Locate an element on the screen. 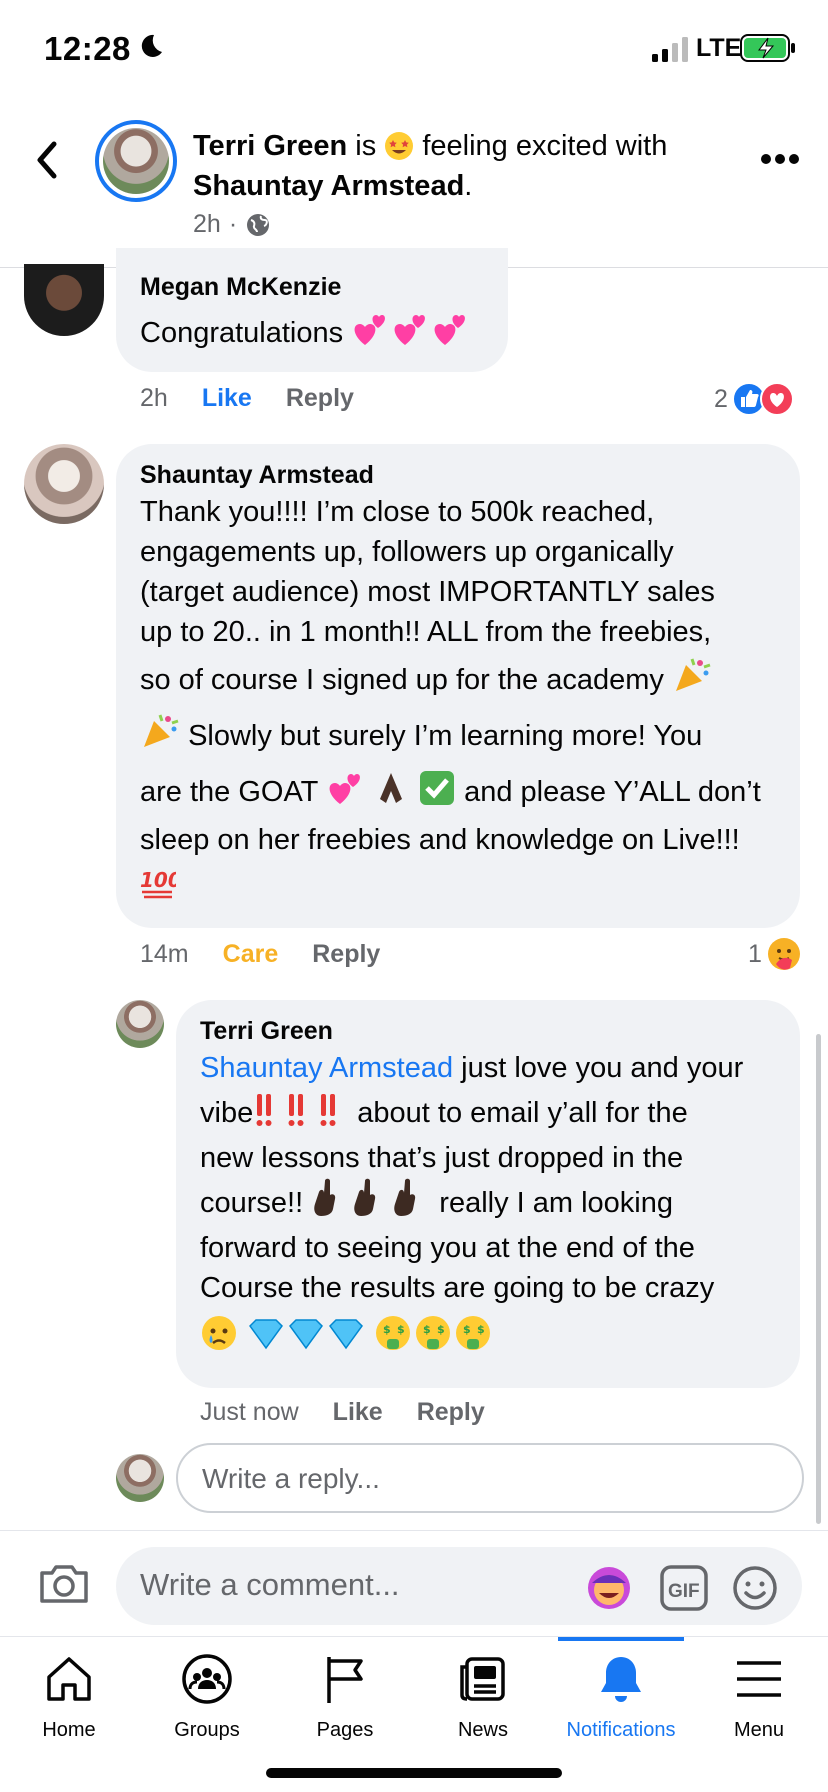  tab-notifications: Notifications is located at coordinates (621, 1697).